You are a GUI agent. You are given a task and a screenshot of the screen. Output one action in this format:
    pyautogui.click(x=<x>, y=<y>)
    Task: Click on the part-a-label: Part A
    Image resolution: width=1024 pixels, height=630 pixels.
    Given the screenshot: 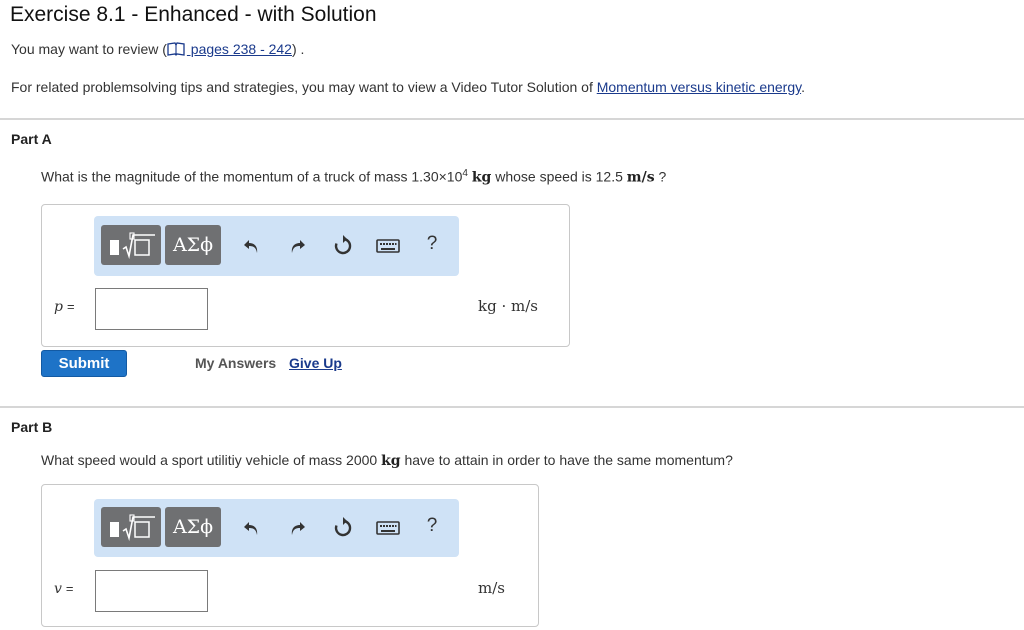 What is the action you would take?
    pyautogui.click(x=31, y=139)
    